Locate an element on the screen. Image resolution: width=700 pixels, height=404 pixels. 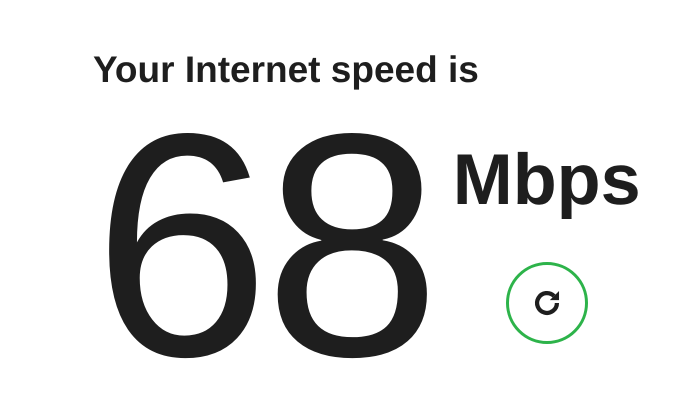
speed-unit: Mbps is located at coordinates (546, 180).